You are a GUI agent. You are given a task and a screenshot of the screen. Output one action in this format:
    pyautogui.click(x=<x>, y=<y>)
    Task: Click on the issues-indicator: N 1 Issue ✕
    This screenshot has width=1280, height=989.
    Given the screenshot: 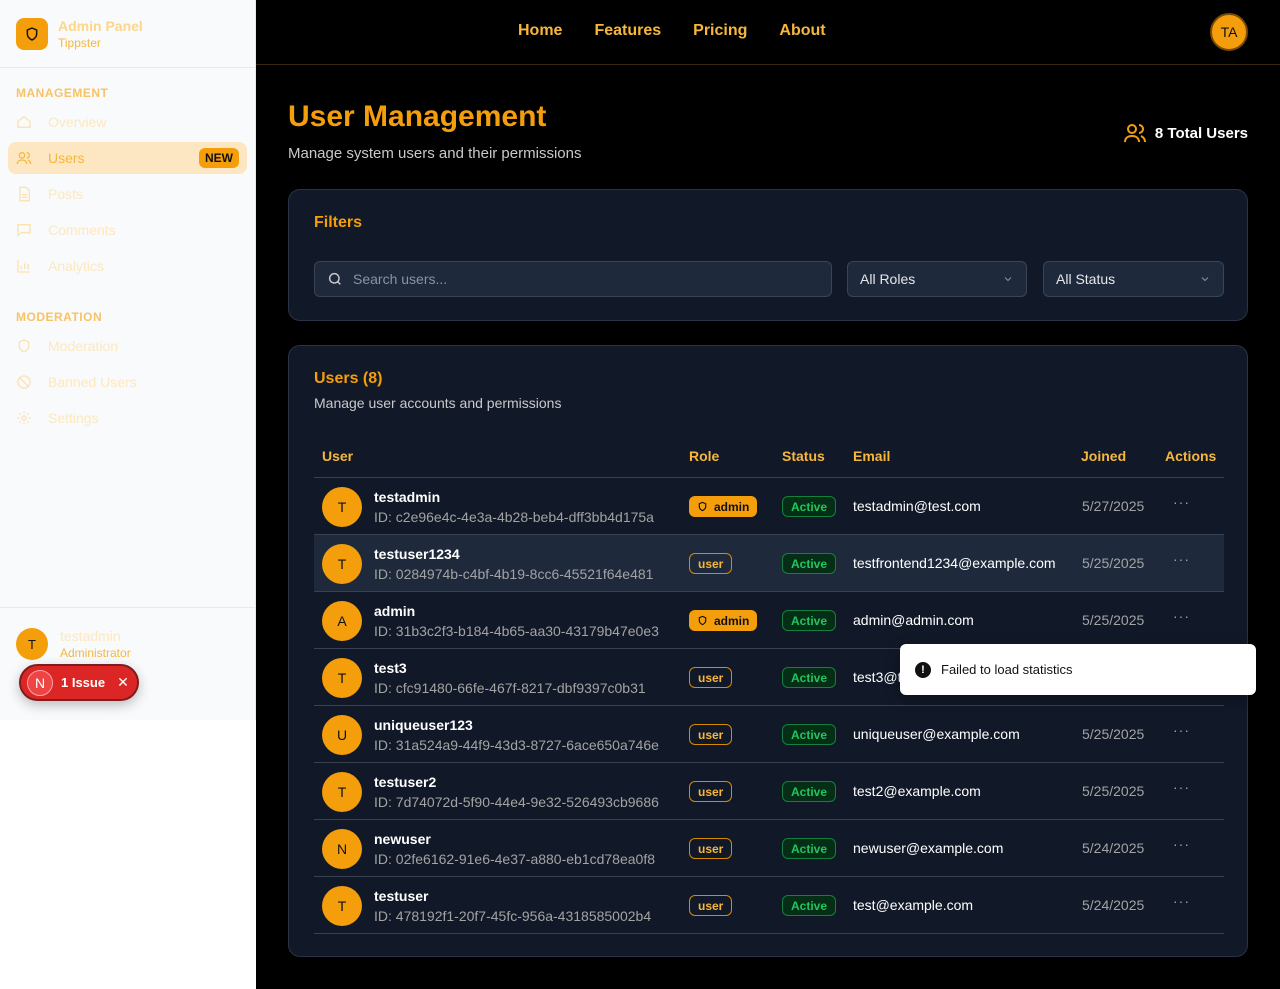 What is the action you would take?
    pyautogui.click(x=79, y=682)
    